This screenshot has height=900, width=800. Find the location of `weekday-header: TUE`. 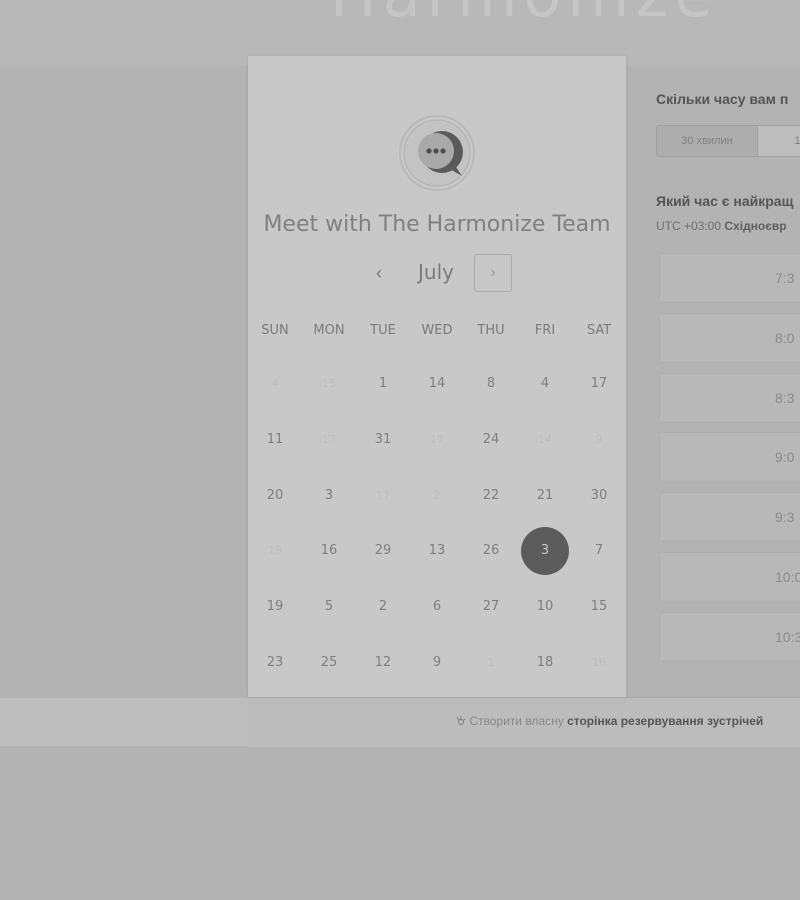

weekday-header: TUE is located at coordinates (383, 330).